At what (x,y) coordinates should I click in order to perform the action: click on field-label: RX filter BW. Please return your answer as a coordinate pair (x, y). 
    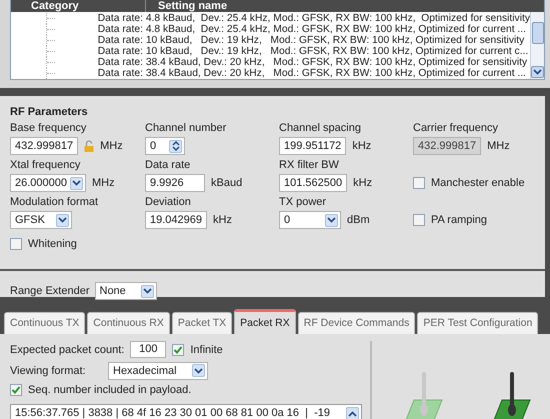
    Looking at the image, I should click on (309, 165).